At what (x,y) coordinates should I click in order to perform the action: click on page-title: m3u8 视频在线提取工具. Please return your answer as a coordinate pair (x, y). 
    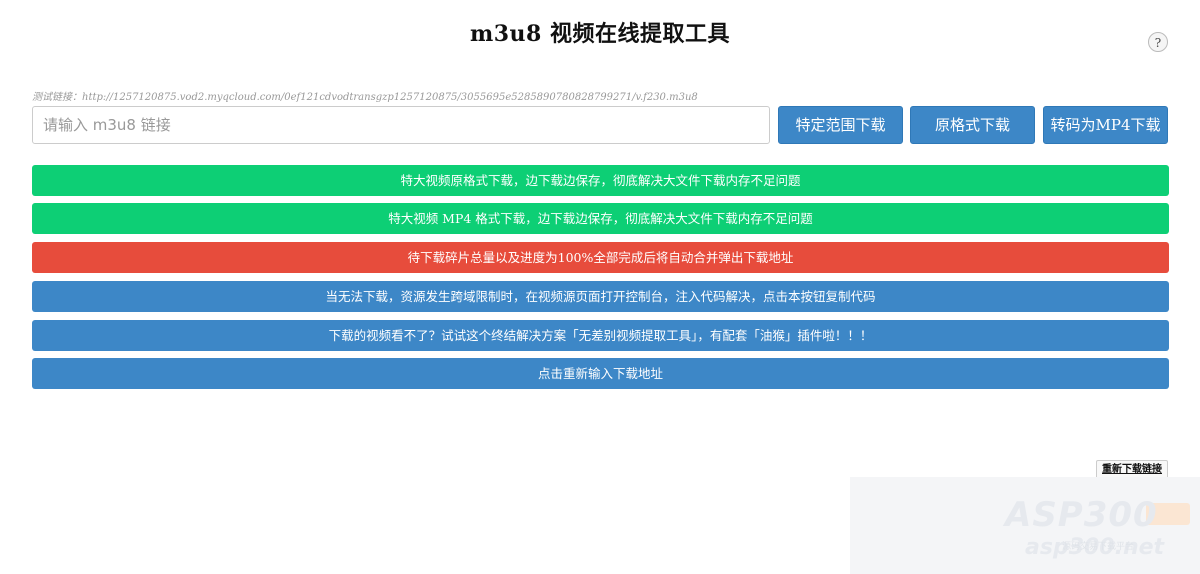
    Looking at the image, I should click on (600, 34).